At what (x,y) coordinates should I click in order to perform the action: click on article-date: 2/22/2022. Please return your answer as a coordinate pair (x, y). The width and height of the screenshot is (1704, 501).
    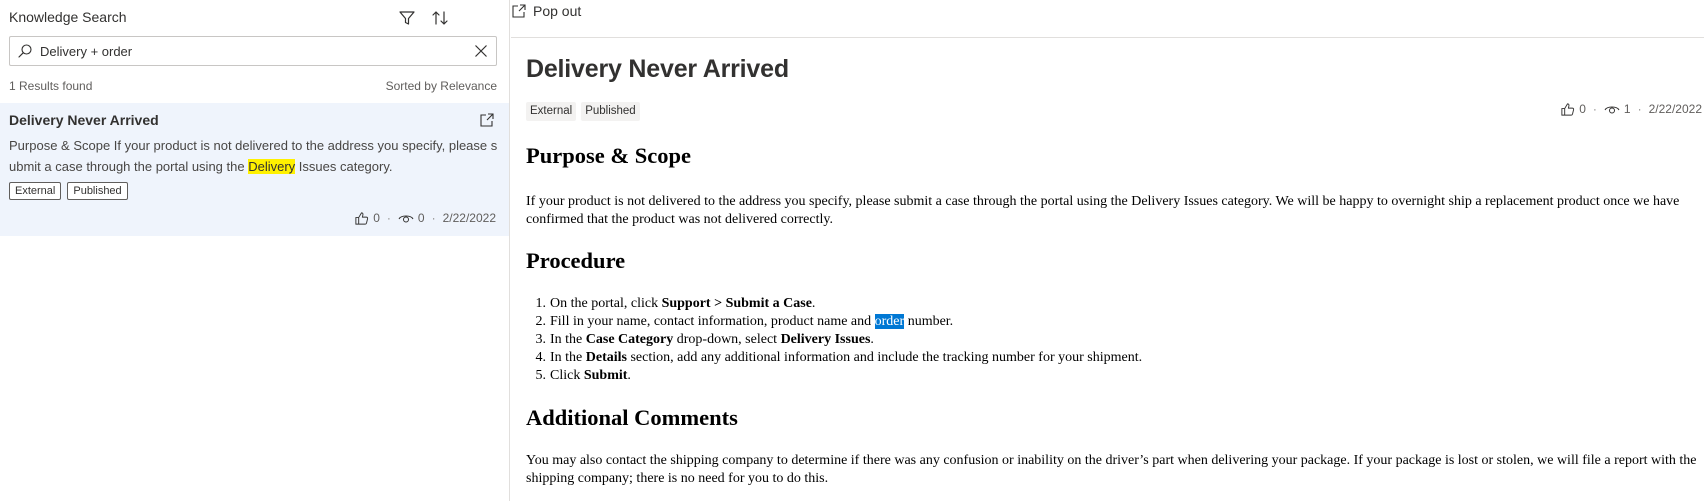
    Looking at the image, I should click on (1675, 109).